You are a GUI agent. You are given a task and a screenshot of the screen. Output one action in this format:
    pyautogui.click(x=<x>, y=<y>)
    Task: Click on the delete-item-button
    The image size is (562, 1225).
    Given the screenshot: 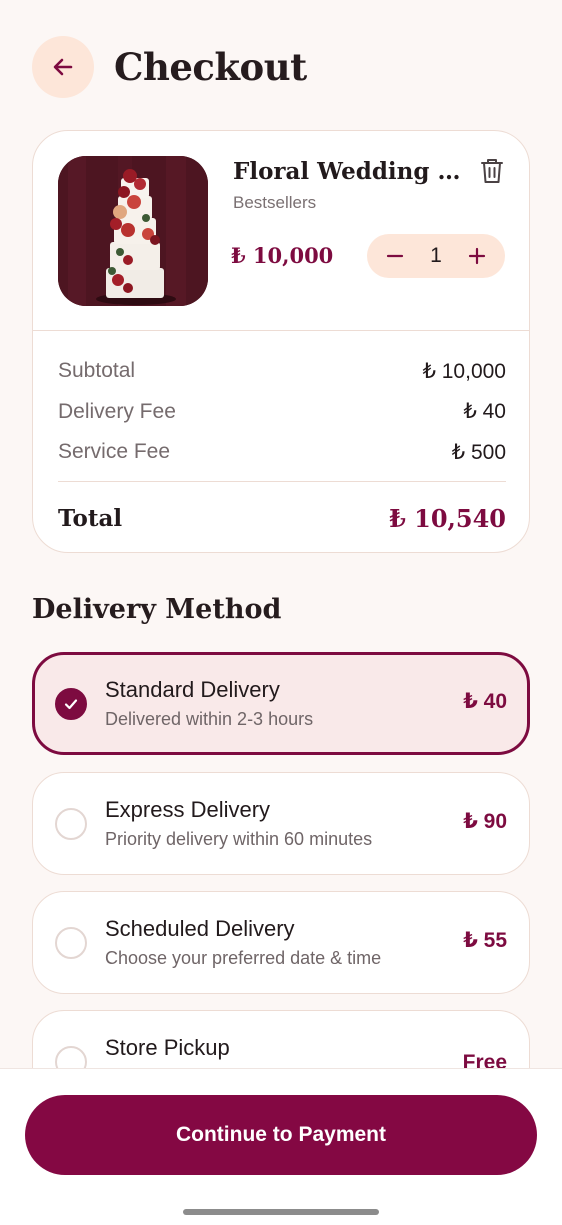 What is the action you would take?
    pyautogui.click(x=492, y=171)
    